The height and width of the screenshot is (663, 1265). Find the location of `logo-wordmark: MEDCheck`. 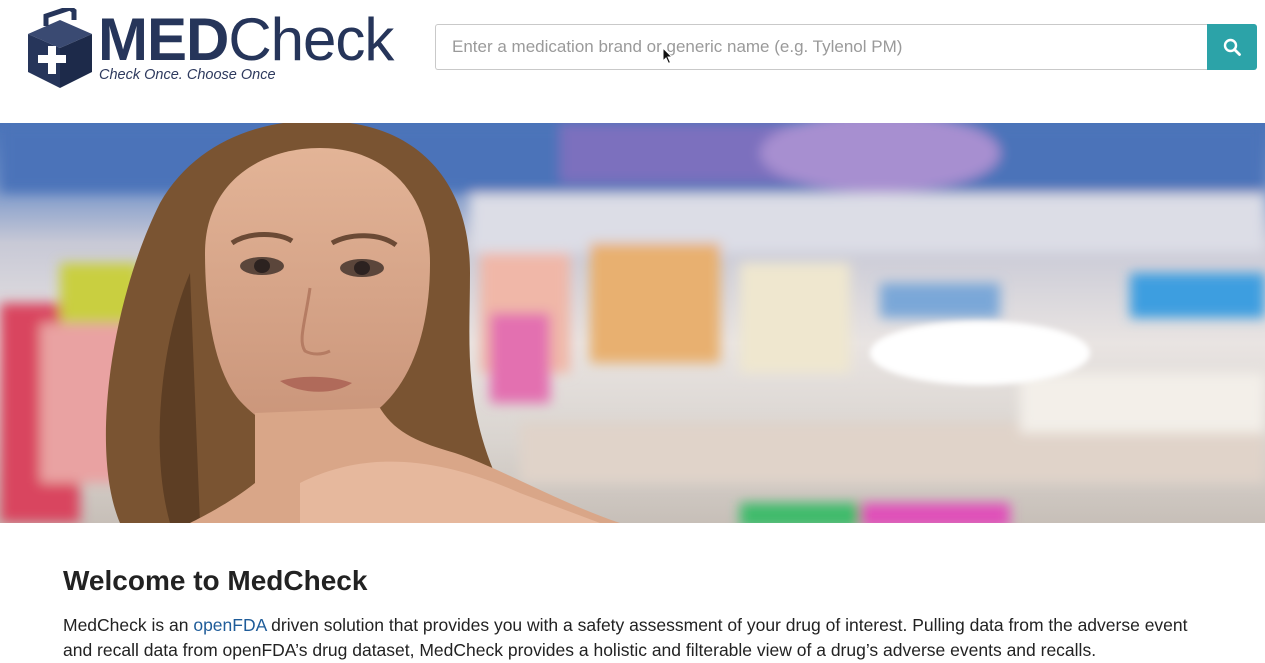

logo-wordmark: MEDCheck is located at coordinates (246, 40).